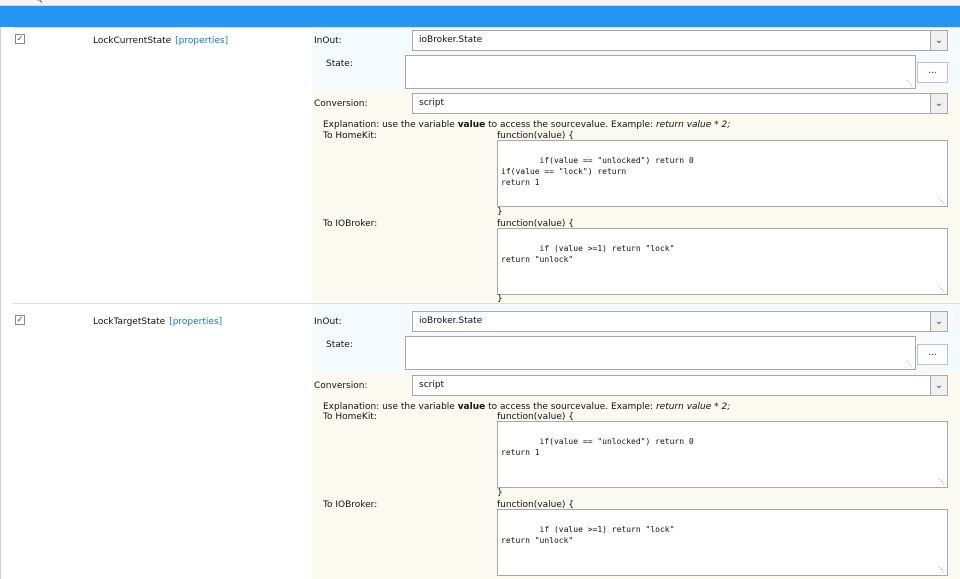 The image size is (960, 579). I want to click on characteristic-name-text: LockCurrentState, so click(132, 41).